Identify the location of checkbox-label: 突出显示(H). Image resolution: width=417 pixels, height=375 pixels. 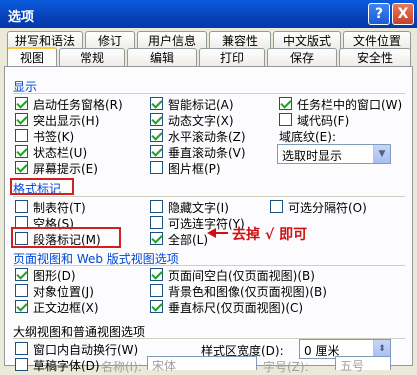
(66, 121).